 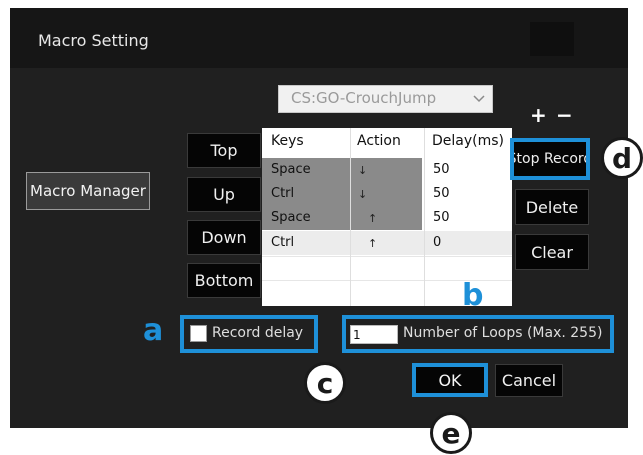 What do you see at coordinates (529, 380) in the screenshot?
I see `cancel-button: Cancel` at bounding box center [529, 380].